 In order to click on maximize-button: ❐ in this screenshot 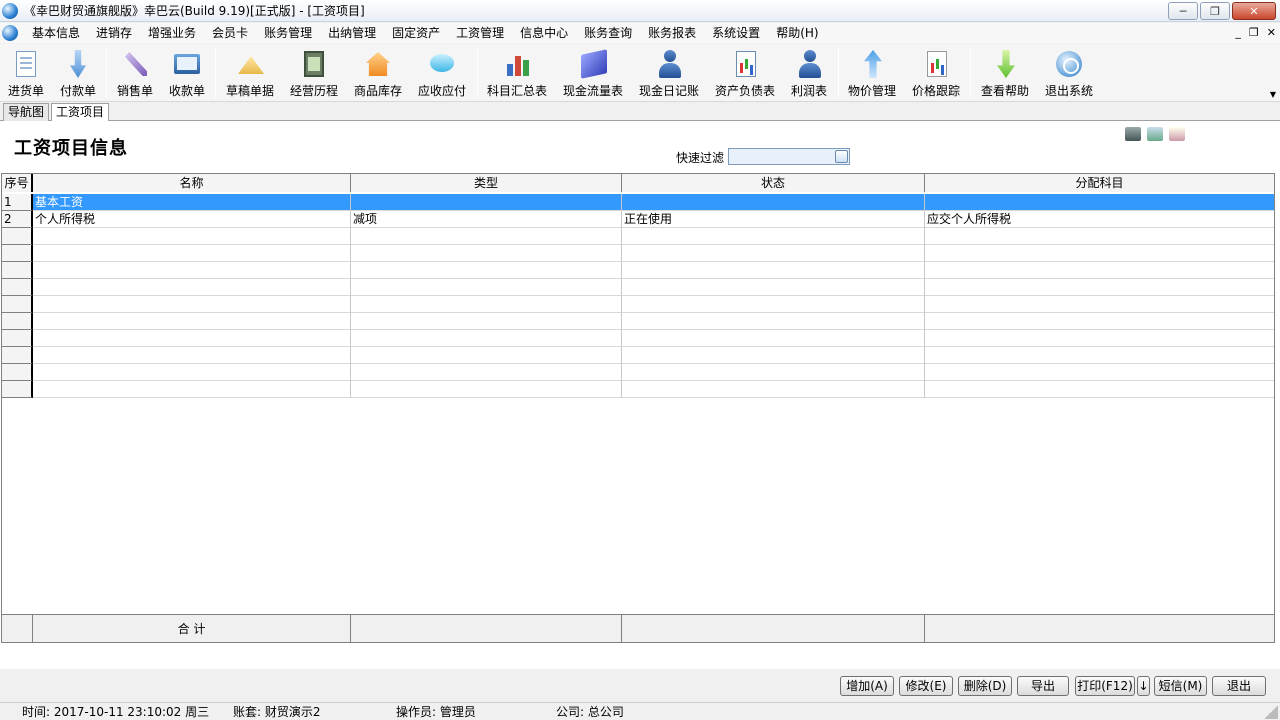, I will do `click(1215, 11)`.